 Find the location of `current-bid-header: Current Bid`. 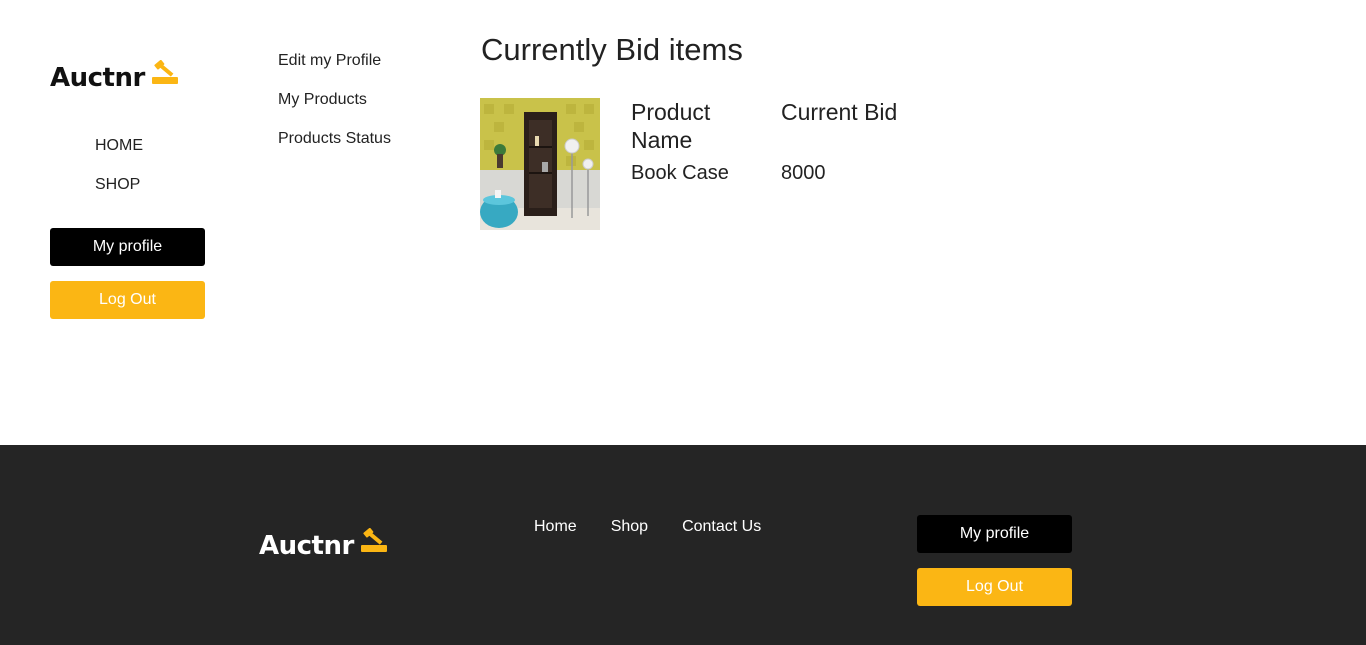

current-bid-header: Current Bid is located at coordinates (839, 112).